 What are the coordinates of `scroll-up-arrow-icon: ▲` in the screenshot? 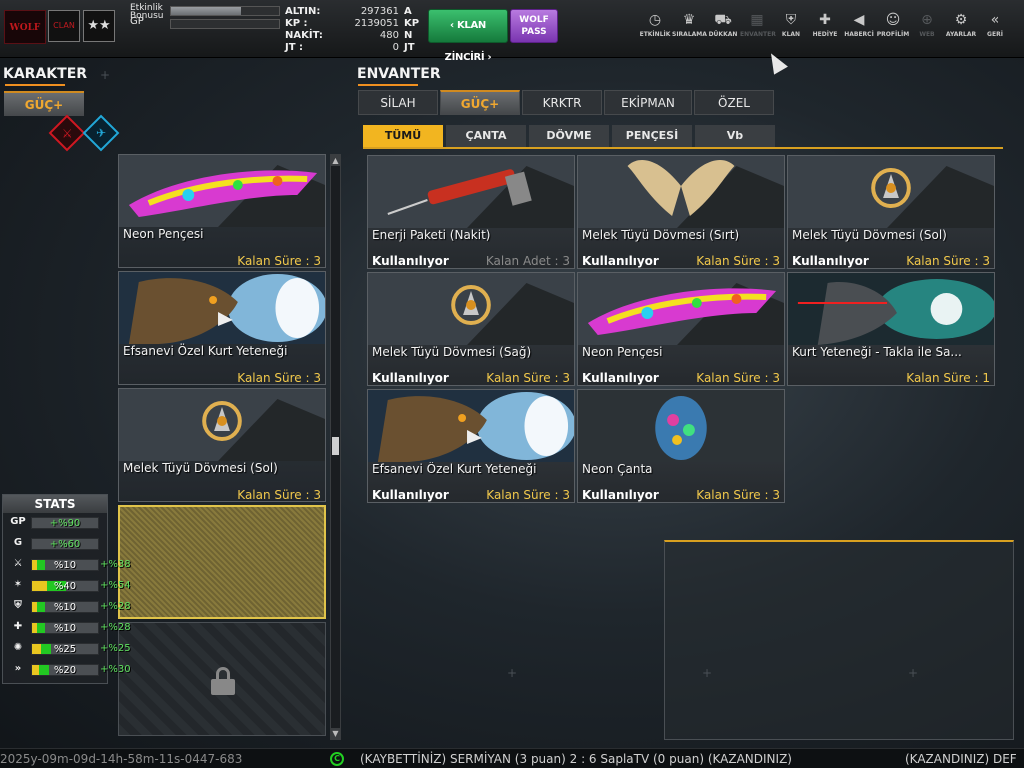 It's located at (335, 160).